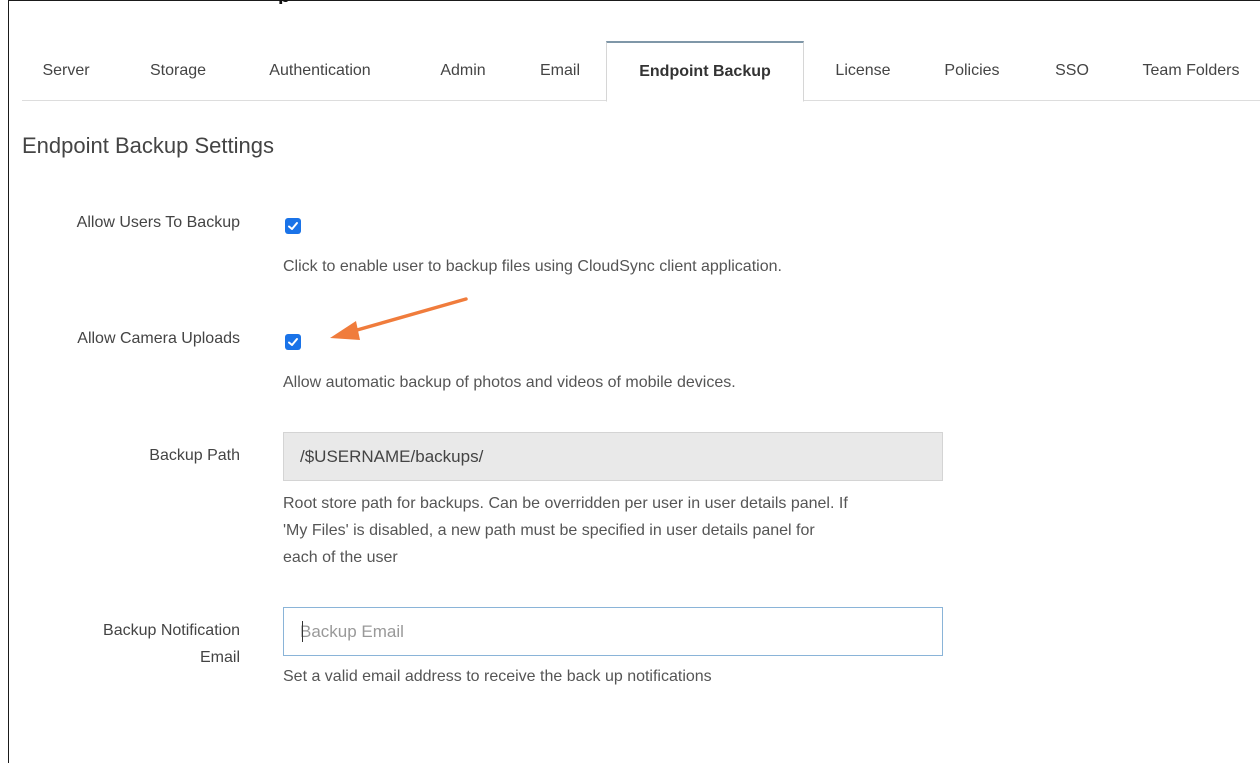  I want to click on allow-camera-label: Allow Camera Uploads, so click(158, 338).